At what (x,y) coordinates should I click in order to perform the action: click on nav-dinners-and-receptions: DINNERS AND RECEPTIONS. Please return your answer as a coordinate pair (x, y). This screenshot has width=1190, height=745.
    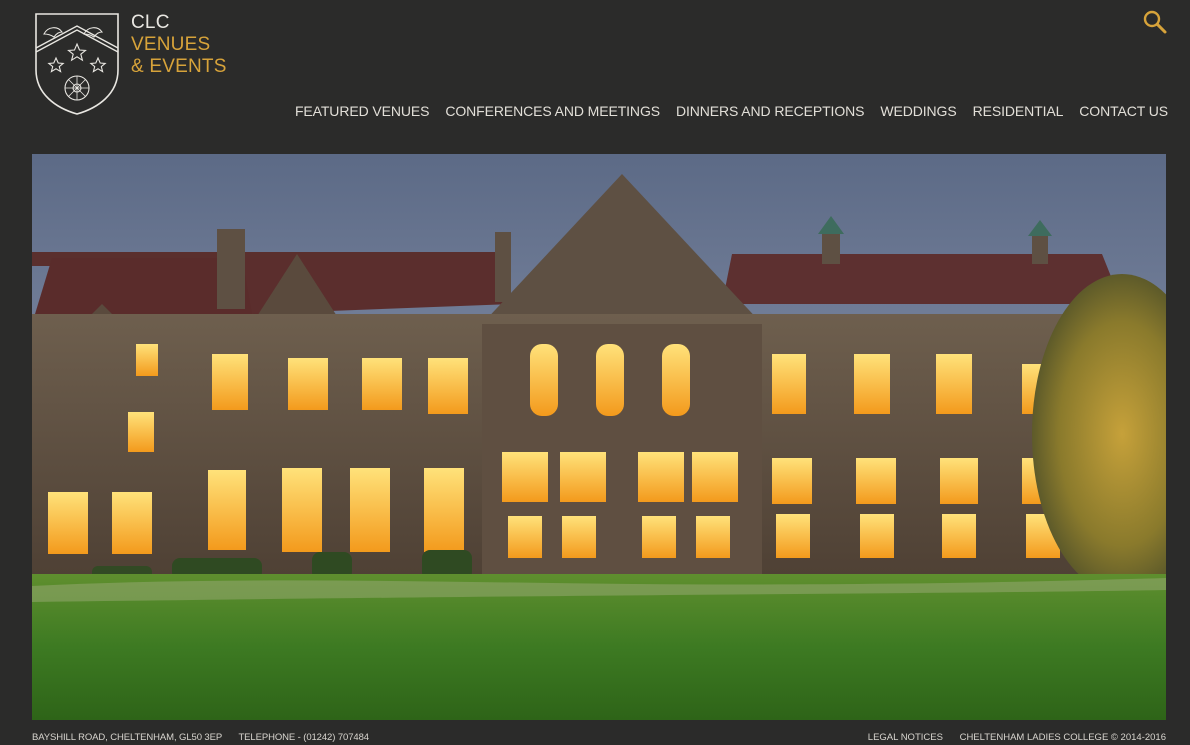
    Looking at the image, I should click on (770, 111).